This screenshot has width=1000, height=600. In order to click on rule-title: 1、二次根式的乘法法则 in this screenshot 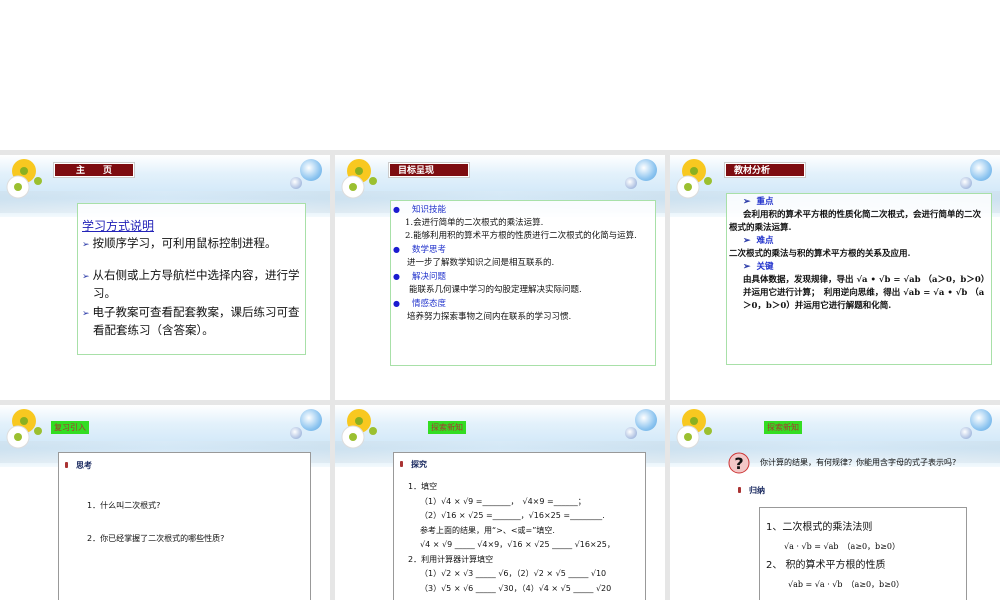, I will do `click(819, 527)`.